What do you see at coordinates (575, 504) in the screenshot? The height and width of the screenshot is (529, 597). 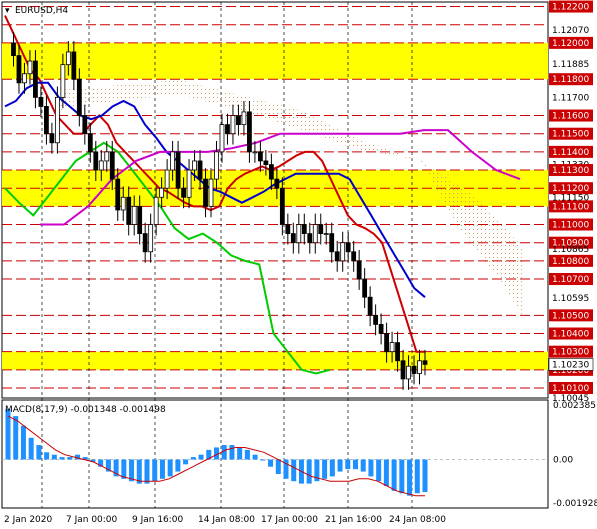 I see `macd-axis-label: -0.001928` at bounding box center [575, 504].